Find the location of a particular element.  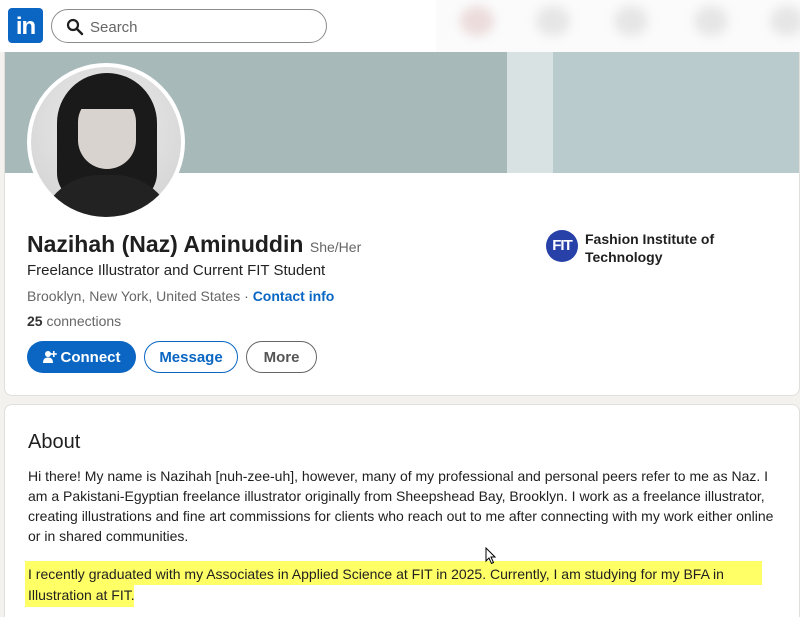

fit-logo-icon: FIT is located at coordinates (562, 246).